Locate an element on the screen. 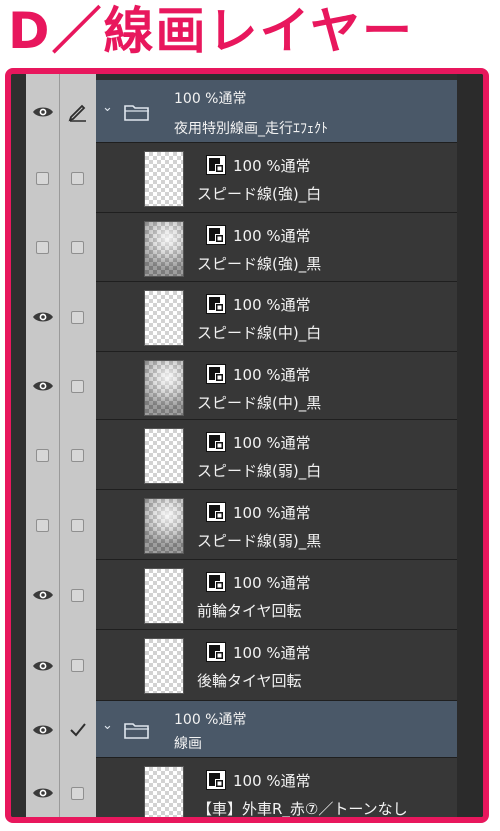 The width and height of the screenshot is (500, 831). layer-name: スピード線(弱)_黒 is located at coordinates (259, 541).